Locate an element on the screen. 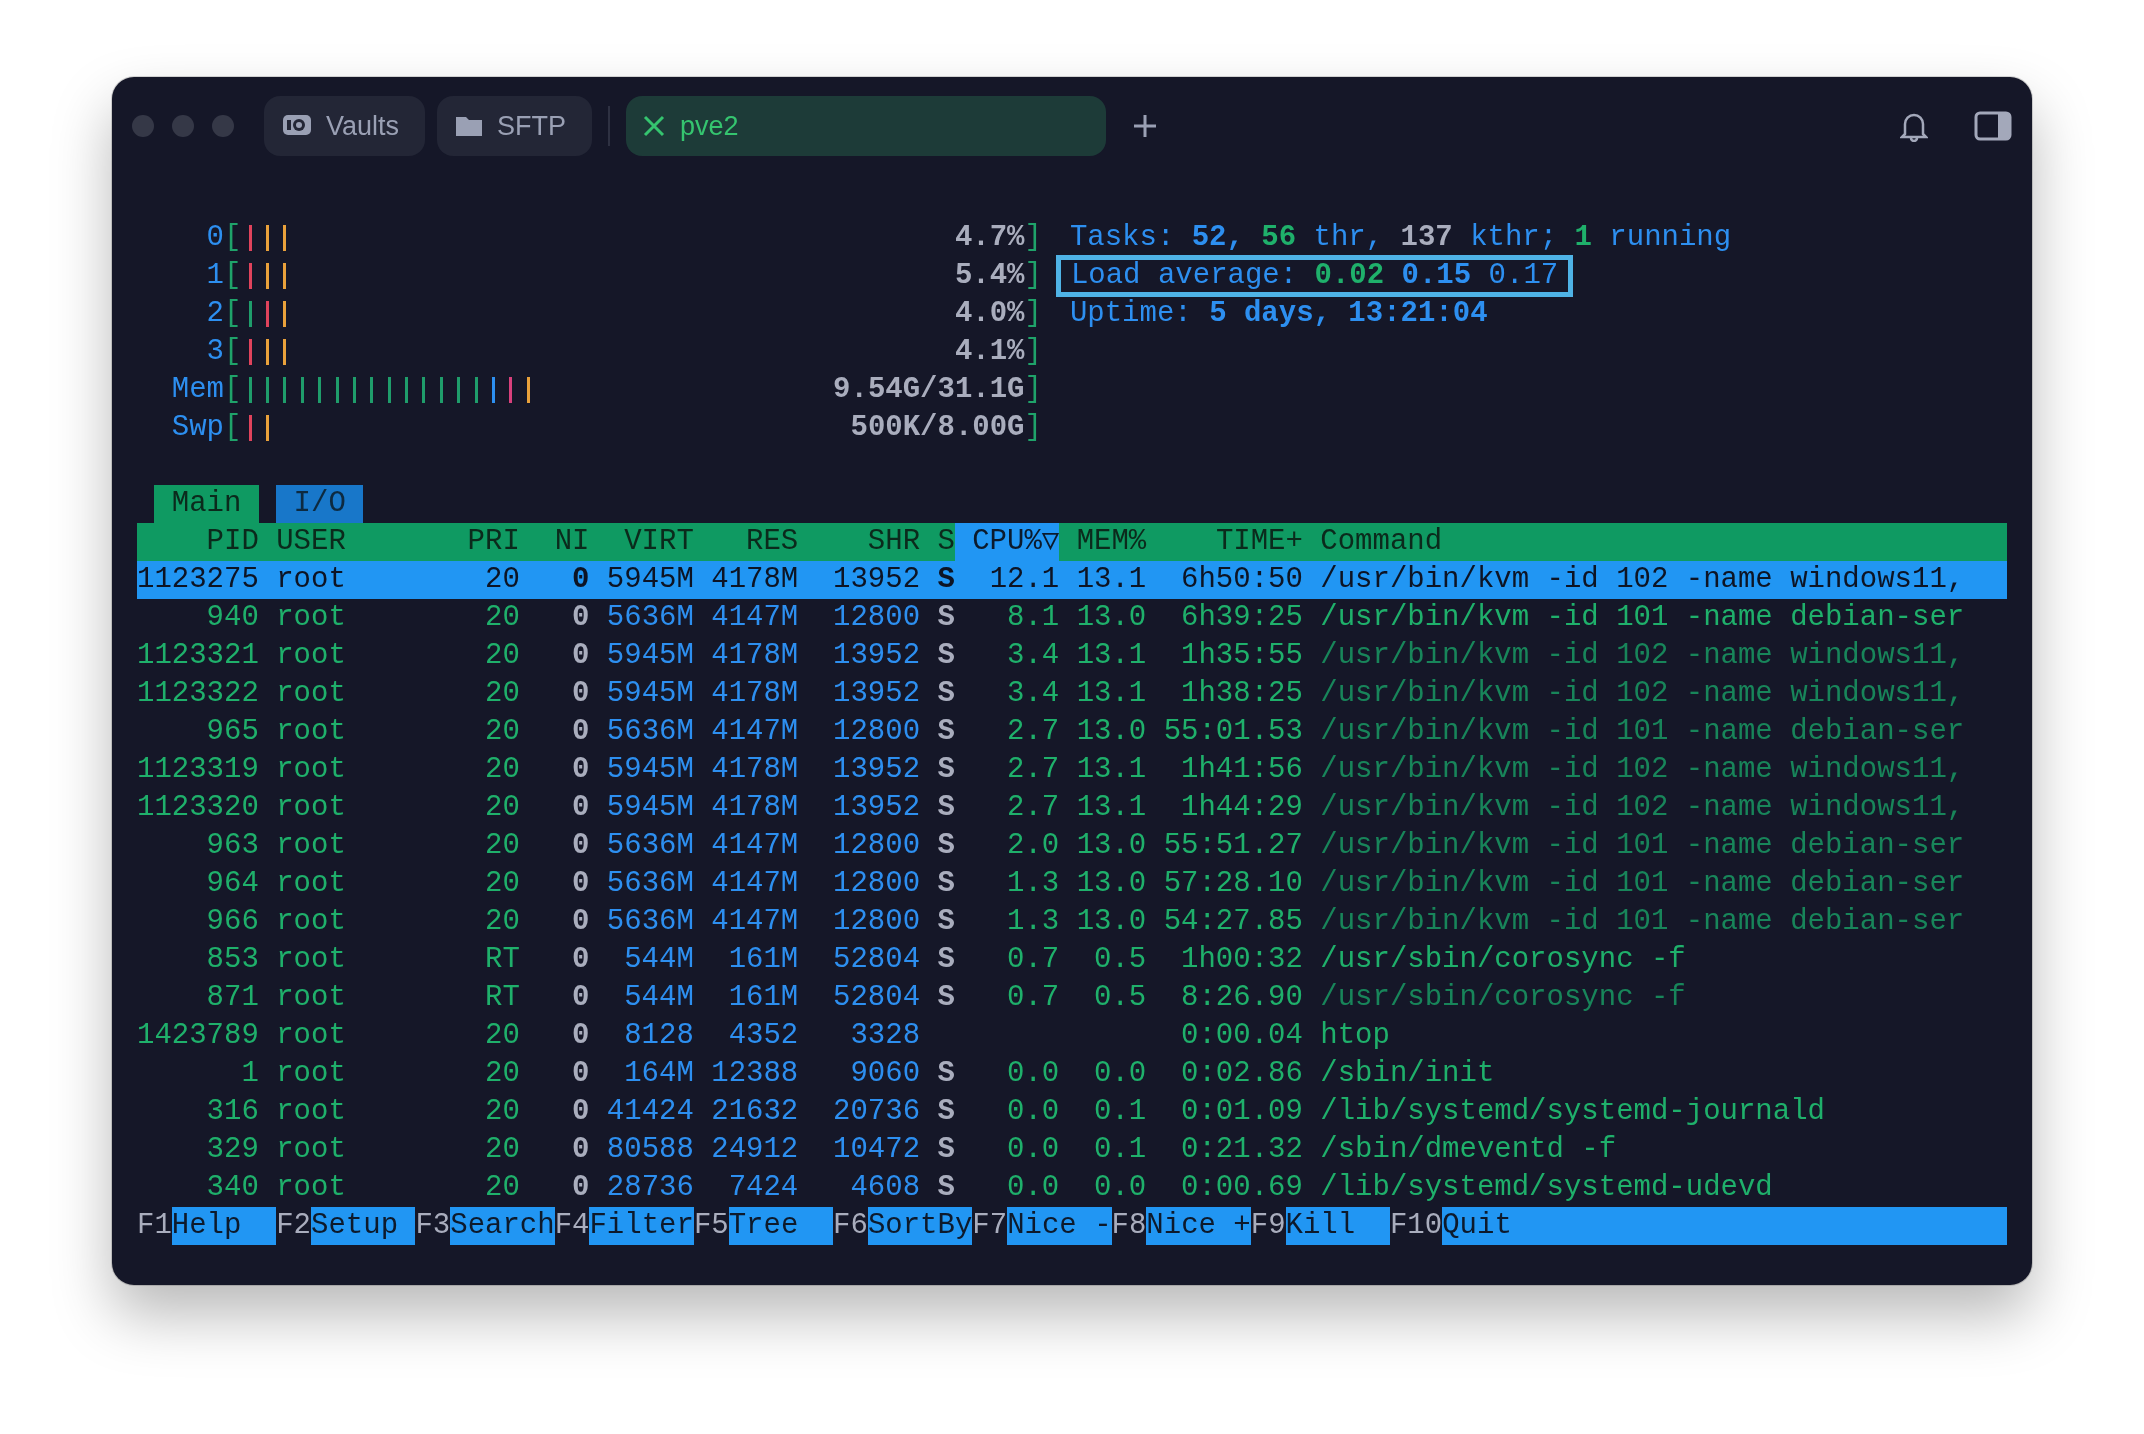 This screenshot has height=1434, width=2144. cpu-cell-text: 1.3 is located at coordinates (1033, 884).